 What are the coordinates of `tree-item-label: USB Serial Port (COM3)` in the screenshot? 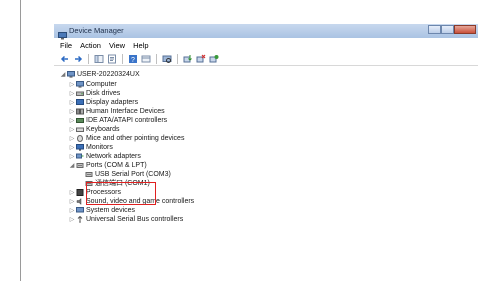 It's located at (133, 174).